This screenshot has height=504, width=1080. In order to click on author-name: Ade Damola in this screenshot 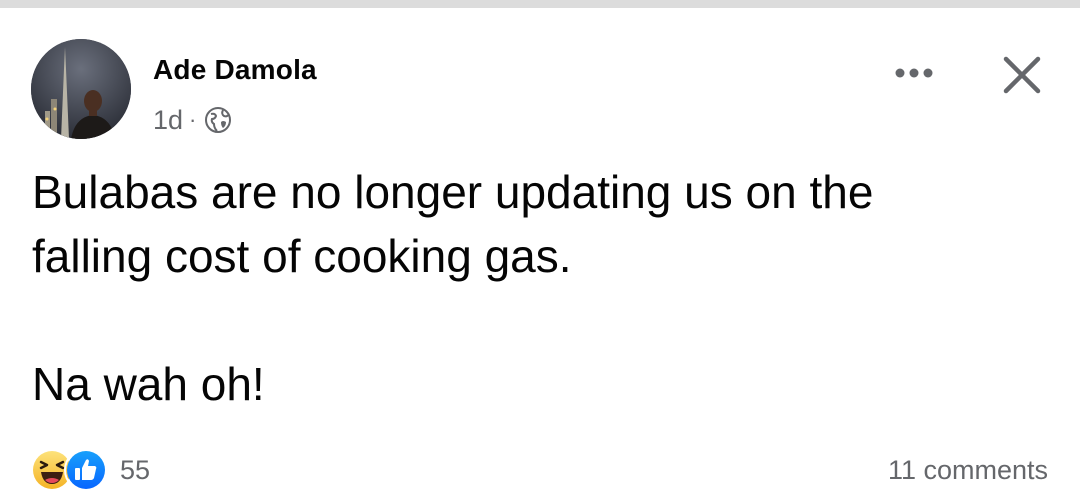, I will do `click(235, 70)`.